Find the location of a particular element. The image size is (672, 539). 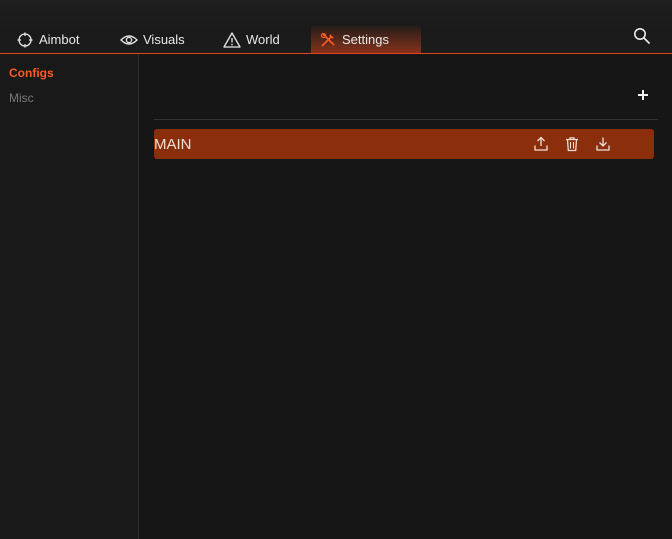

top-nav-bar: Aimbot Visuals World Settings is located at coordinates (336, 27).